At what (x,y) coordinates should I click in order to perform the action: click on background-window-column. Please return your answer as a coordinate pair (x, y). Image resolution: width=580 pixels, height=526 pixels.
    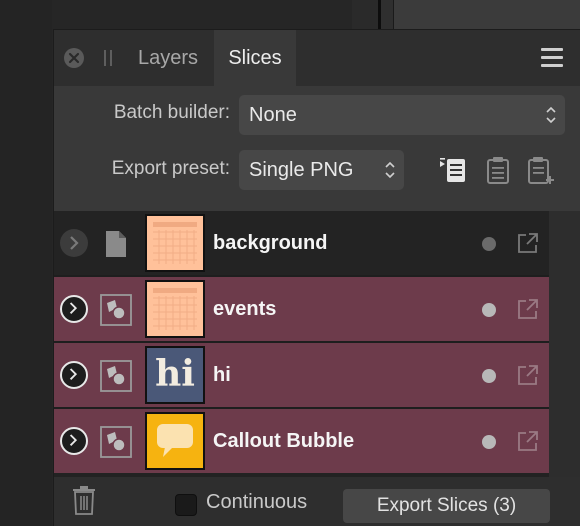
    Looking at the image, I should click on (365, 15).